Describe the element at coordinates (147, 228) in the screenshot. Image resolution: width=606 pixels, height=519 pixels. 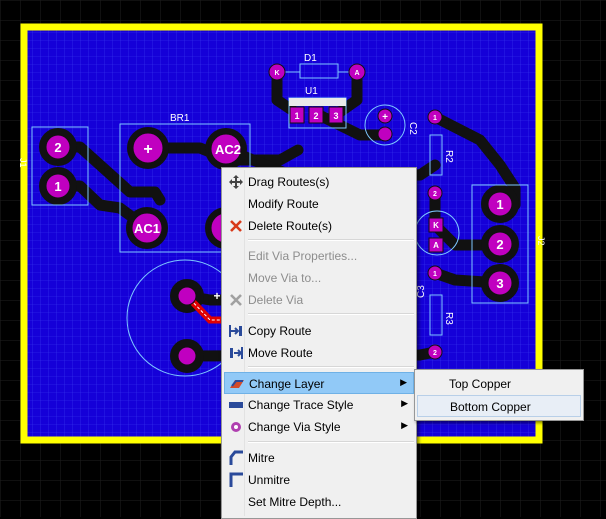
I see `svg-text: AC1` at that location.